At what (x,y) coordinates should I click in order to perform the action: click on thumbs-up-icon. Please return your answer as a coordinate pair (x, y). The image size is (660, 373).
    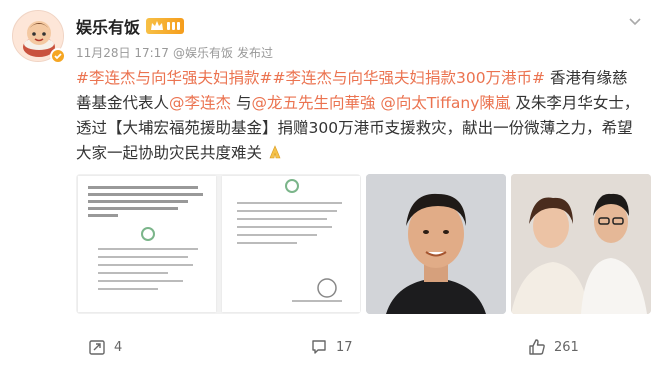
    Looking at the image, I should click on (537, 347).